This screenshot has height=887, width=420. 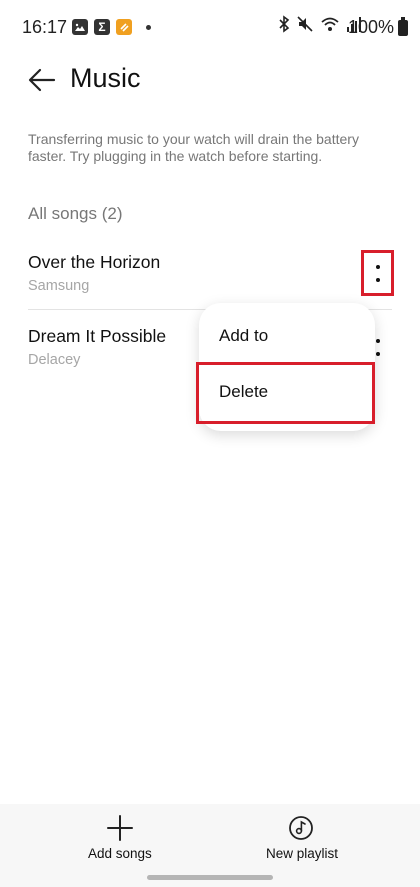 What do you see at coordinates (75, 213) in the screenshot?
I see `section-header: All songs (2)` at bounding box center [75, 213].